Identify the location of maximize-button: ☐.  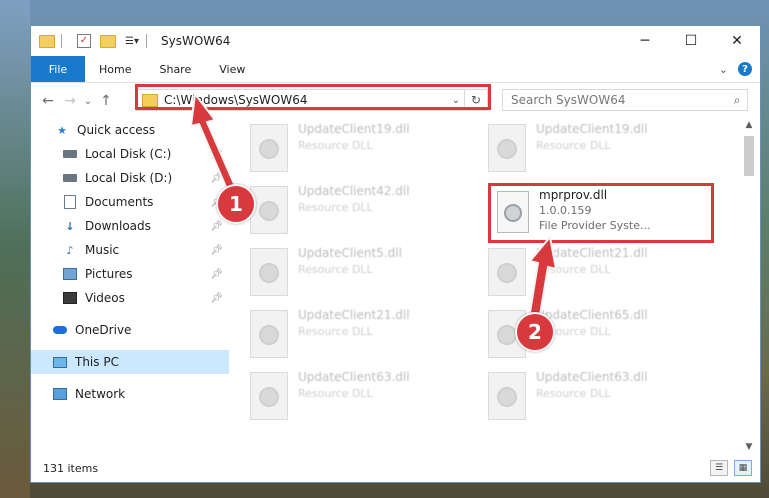
(691, 41).